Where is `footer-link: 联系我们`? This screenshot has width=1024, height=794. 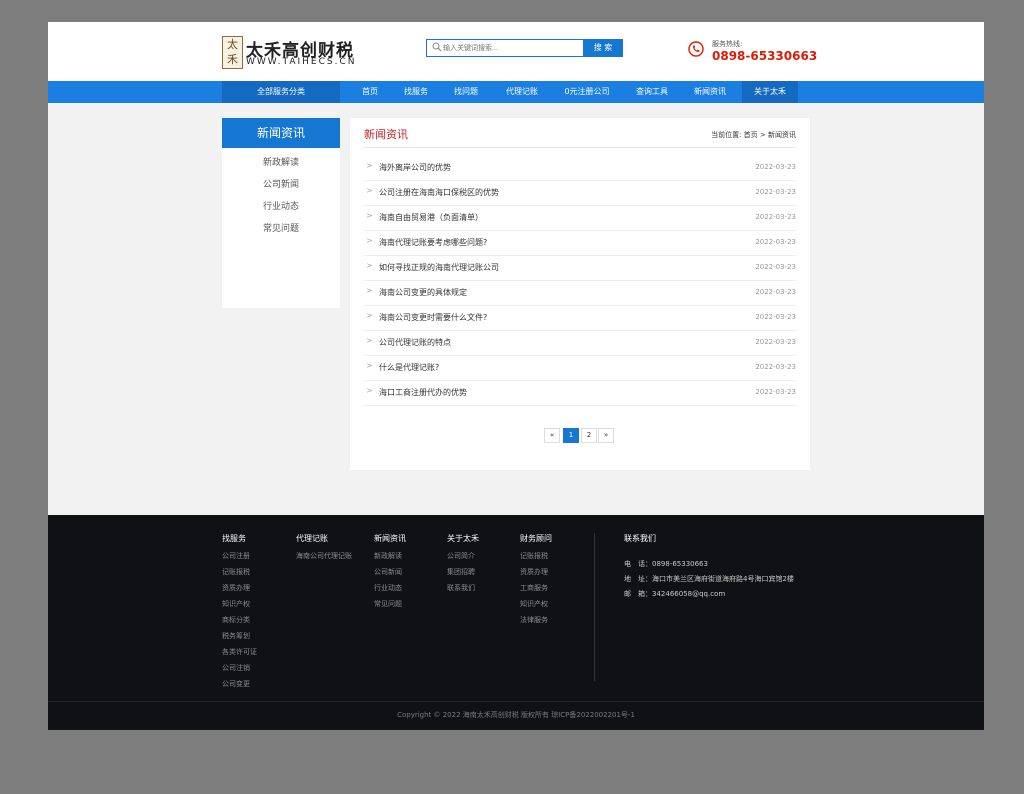
footer-link: 联系我们 is located at coordinates (463, 591).